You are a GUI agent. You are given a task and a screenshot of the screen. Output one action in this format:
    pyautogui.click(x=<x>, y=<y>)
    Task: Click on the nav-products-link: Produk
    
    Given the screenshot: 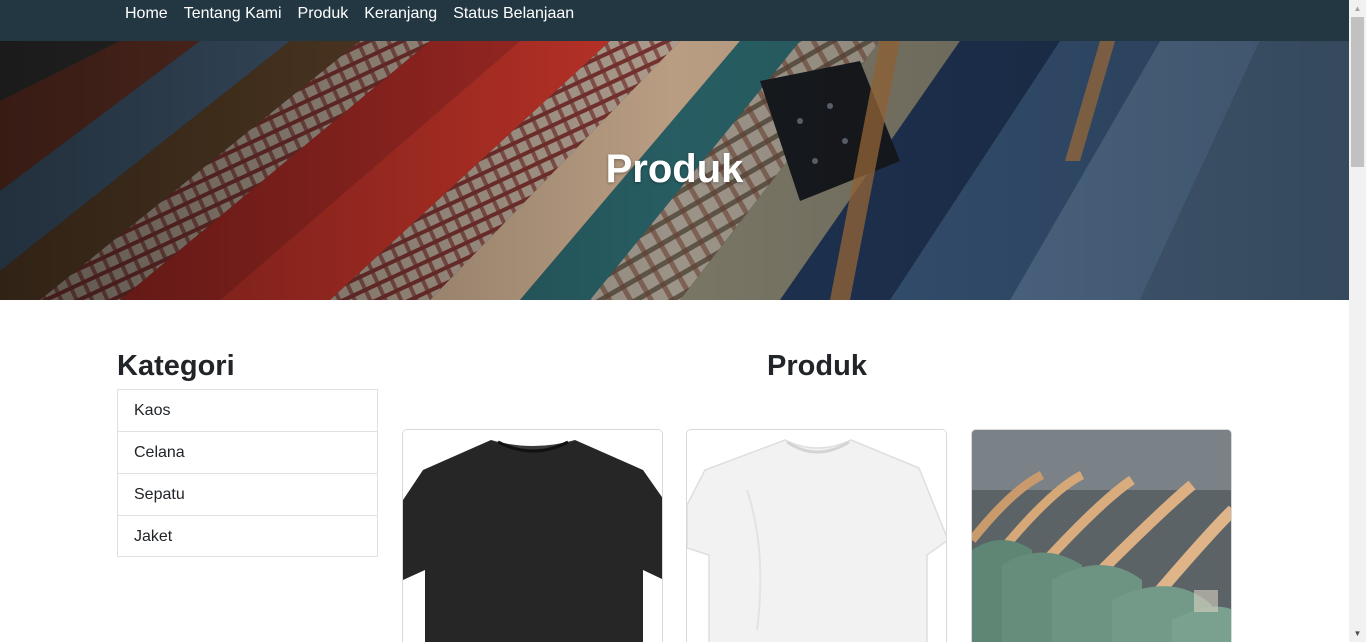 What is the action you would take?
    pyautogui.click(x=323, y=14)
    